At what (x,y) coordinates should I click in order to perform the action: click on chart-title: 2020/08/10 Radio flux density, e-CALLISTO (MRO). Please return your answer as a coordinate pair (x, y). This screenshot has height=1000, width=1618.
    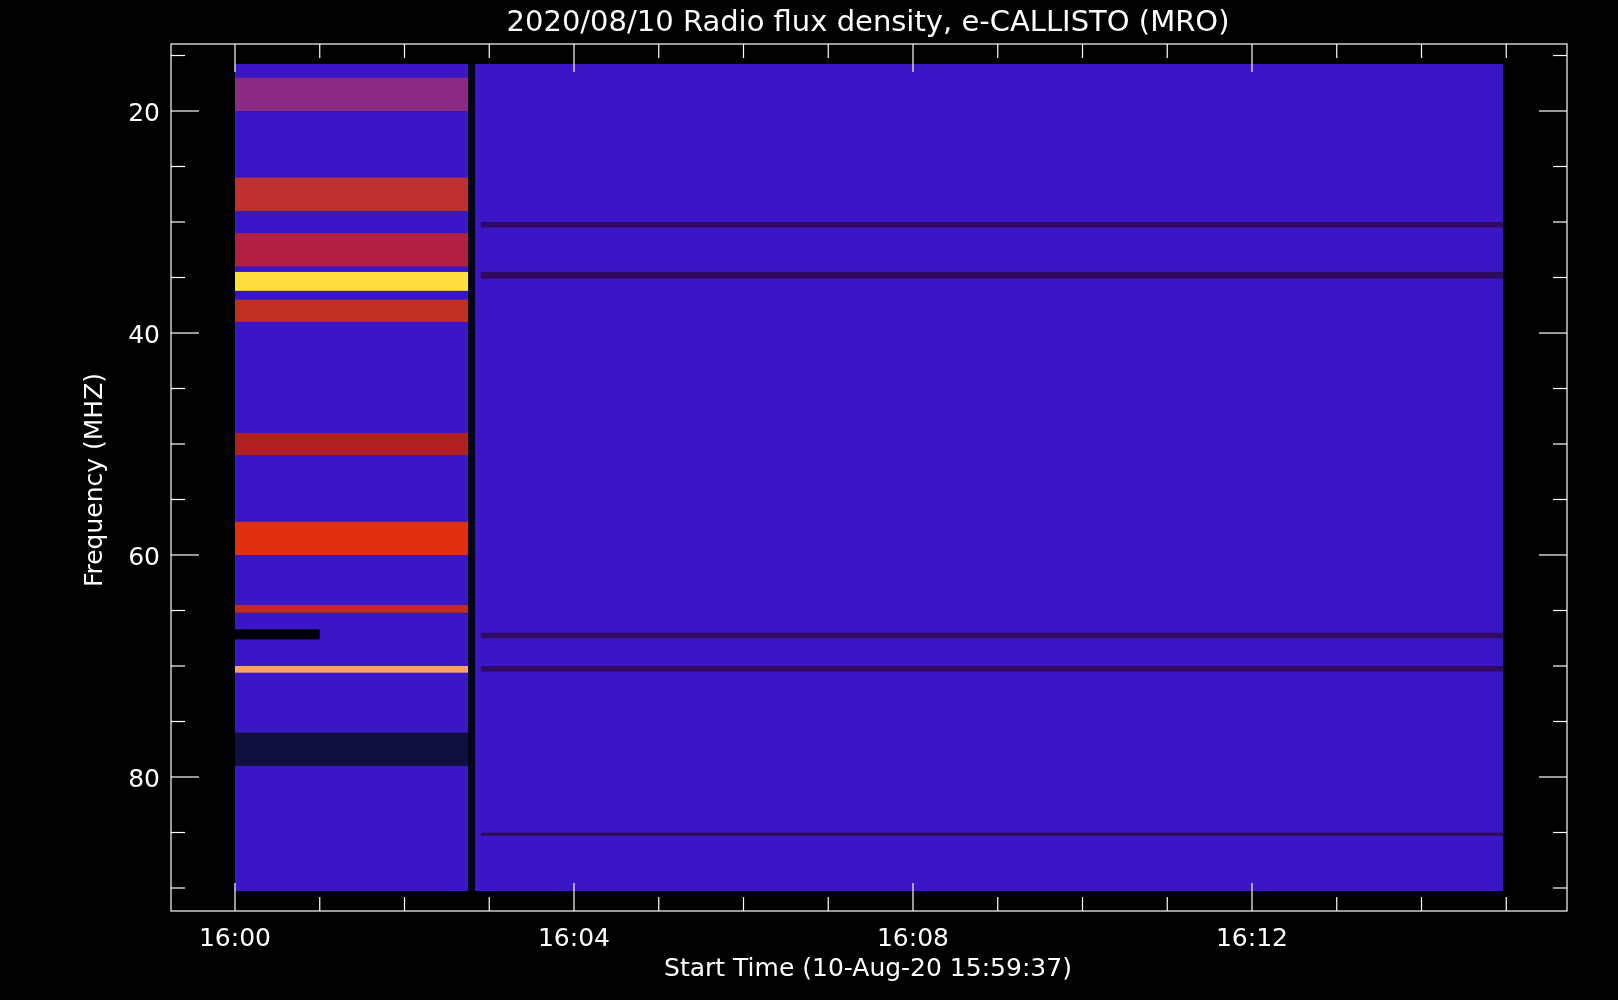
    Looking at the image, I should click on (868, 21).